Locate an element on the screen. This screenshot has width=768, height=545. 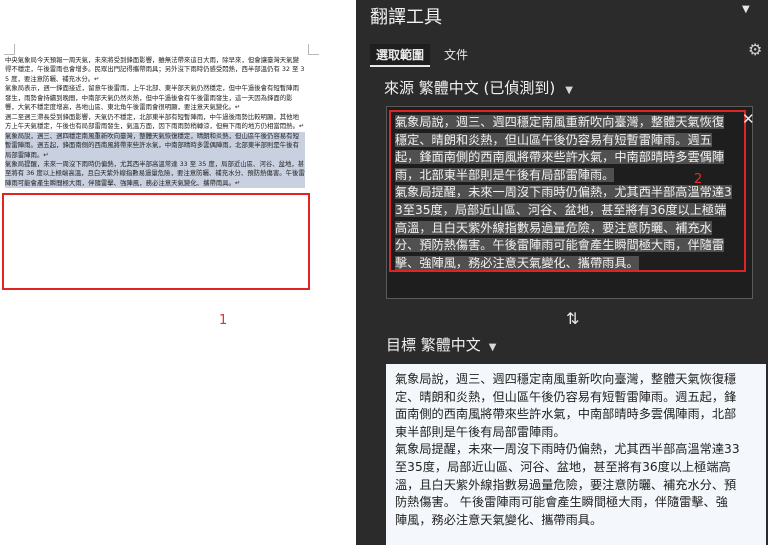
tab-document: 文件 is located at coordinates (456, 54).